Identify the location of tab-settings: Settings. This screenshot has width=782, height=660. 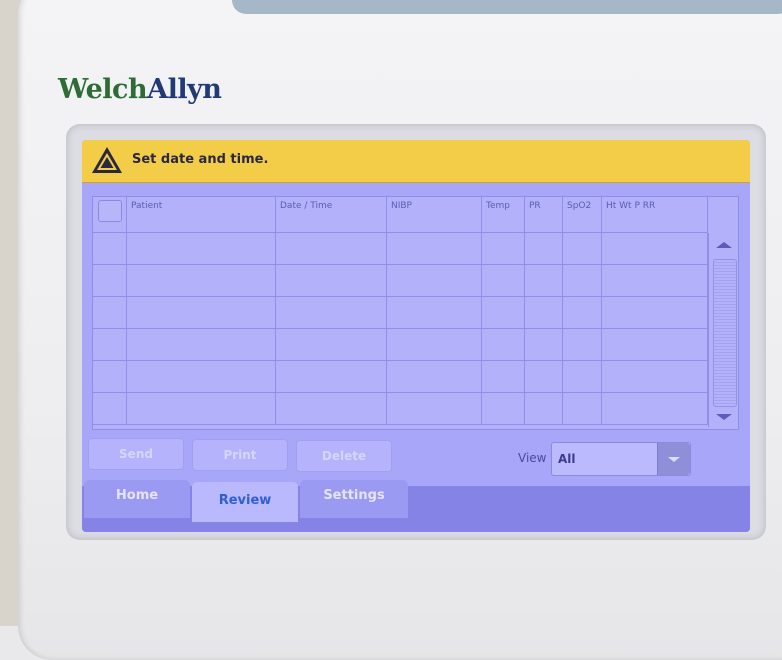
(354, 499).